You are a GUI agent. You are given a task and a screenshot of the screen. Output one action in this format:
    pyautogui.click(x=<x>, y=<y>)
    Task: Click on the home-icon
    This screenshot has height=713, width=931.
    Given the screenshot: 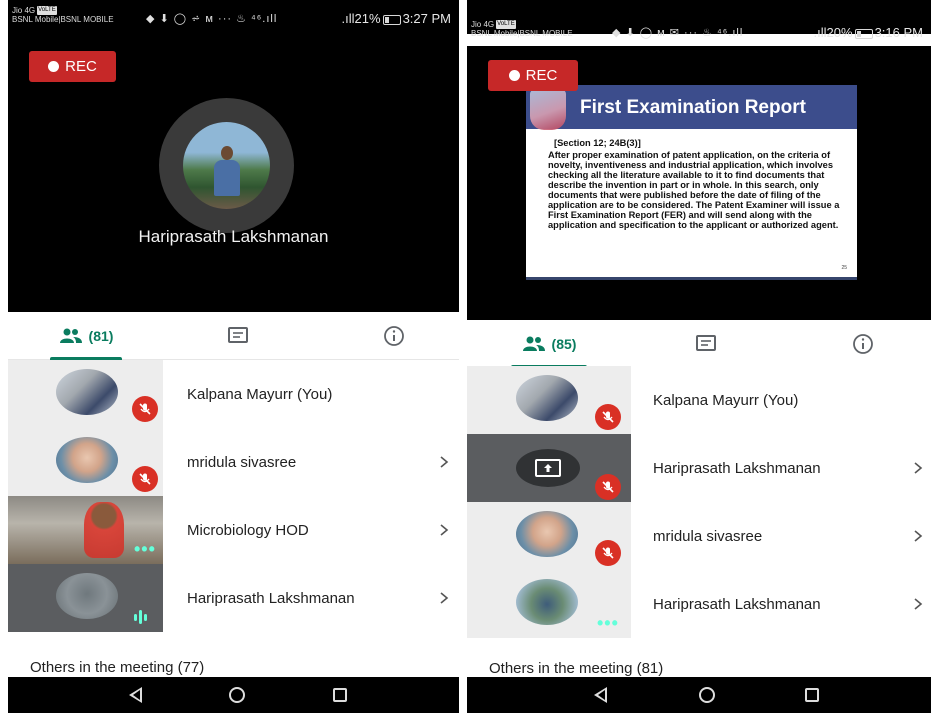 What is the action you would take?
    pyautogui.click(x=237, y=695)
    